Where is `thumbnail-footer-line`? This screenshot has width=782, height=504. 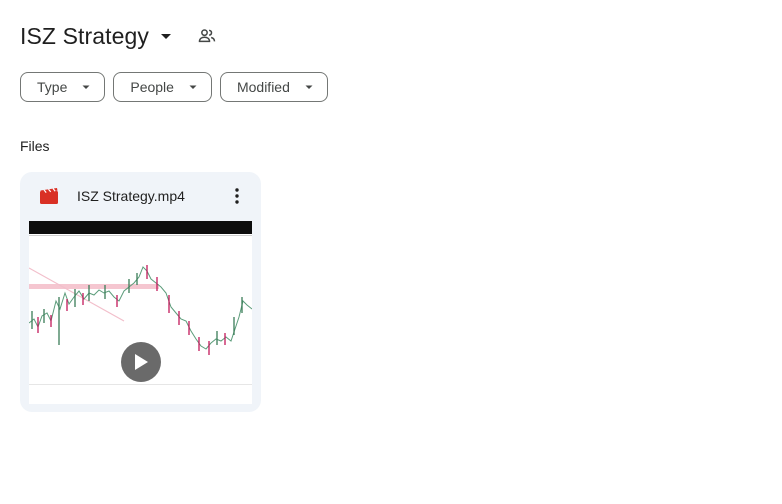 thumbnail-footer-line is located at coordinates (140, 384).